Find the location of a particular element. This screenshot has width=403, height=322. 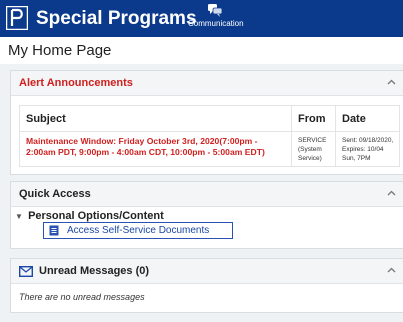

top-bar: Special Programs Communication is located at coordinates (201, 18).